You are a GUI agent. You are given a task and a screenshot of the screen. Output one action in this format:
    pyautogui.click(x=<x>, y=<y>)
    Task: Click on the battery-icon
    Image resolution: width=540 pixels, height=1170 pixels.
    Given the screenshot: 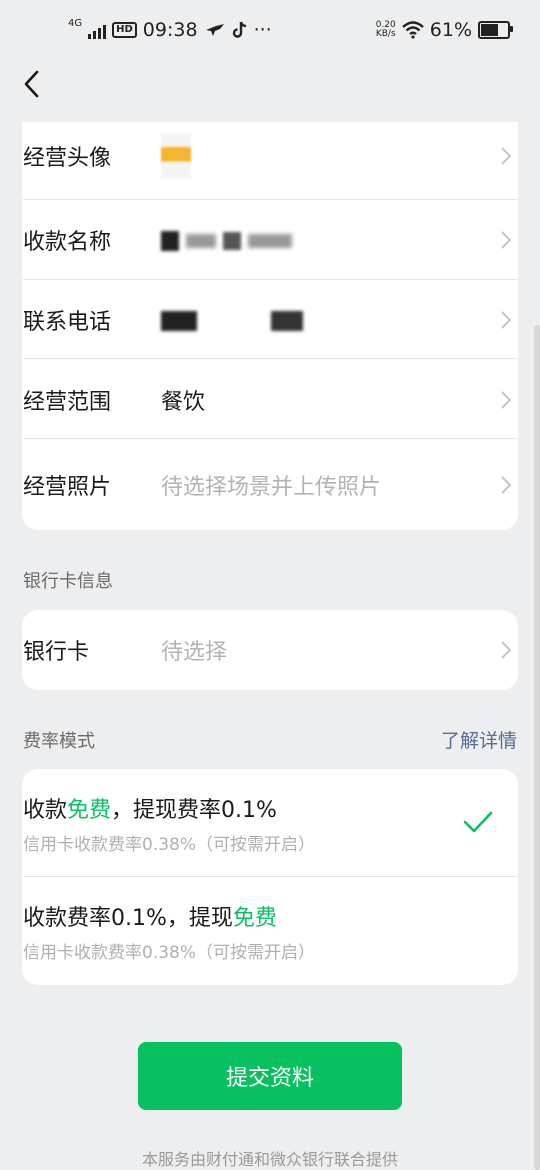 What is the action you would take?
    pyautogui.click(x=495, y=30)
    